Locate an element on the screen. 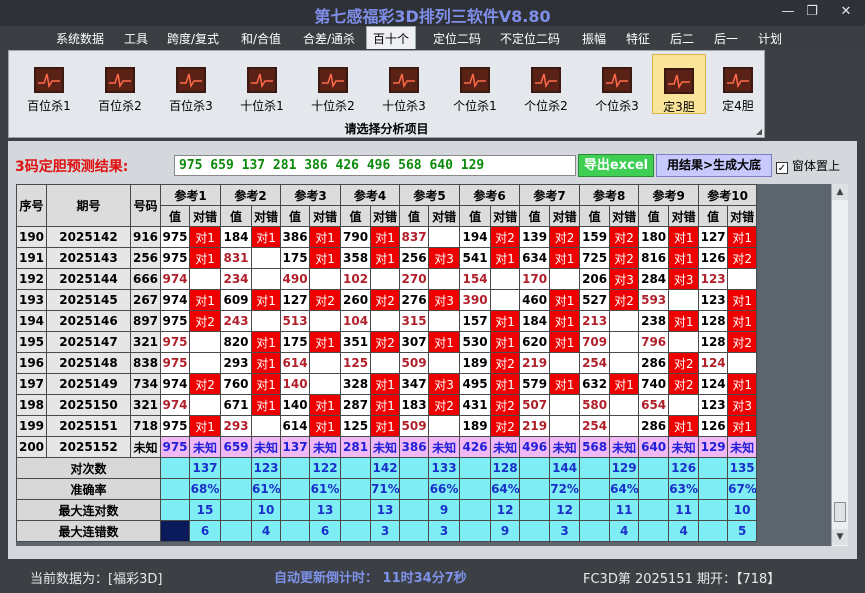 The height and width of the screenshot is (593, 865). menu-item-12: 计划 is located at coordinates (770, 38).